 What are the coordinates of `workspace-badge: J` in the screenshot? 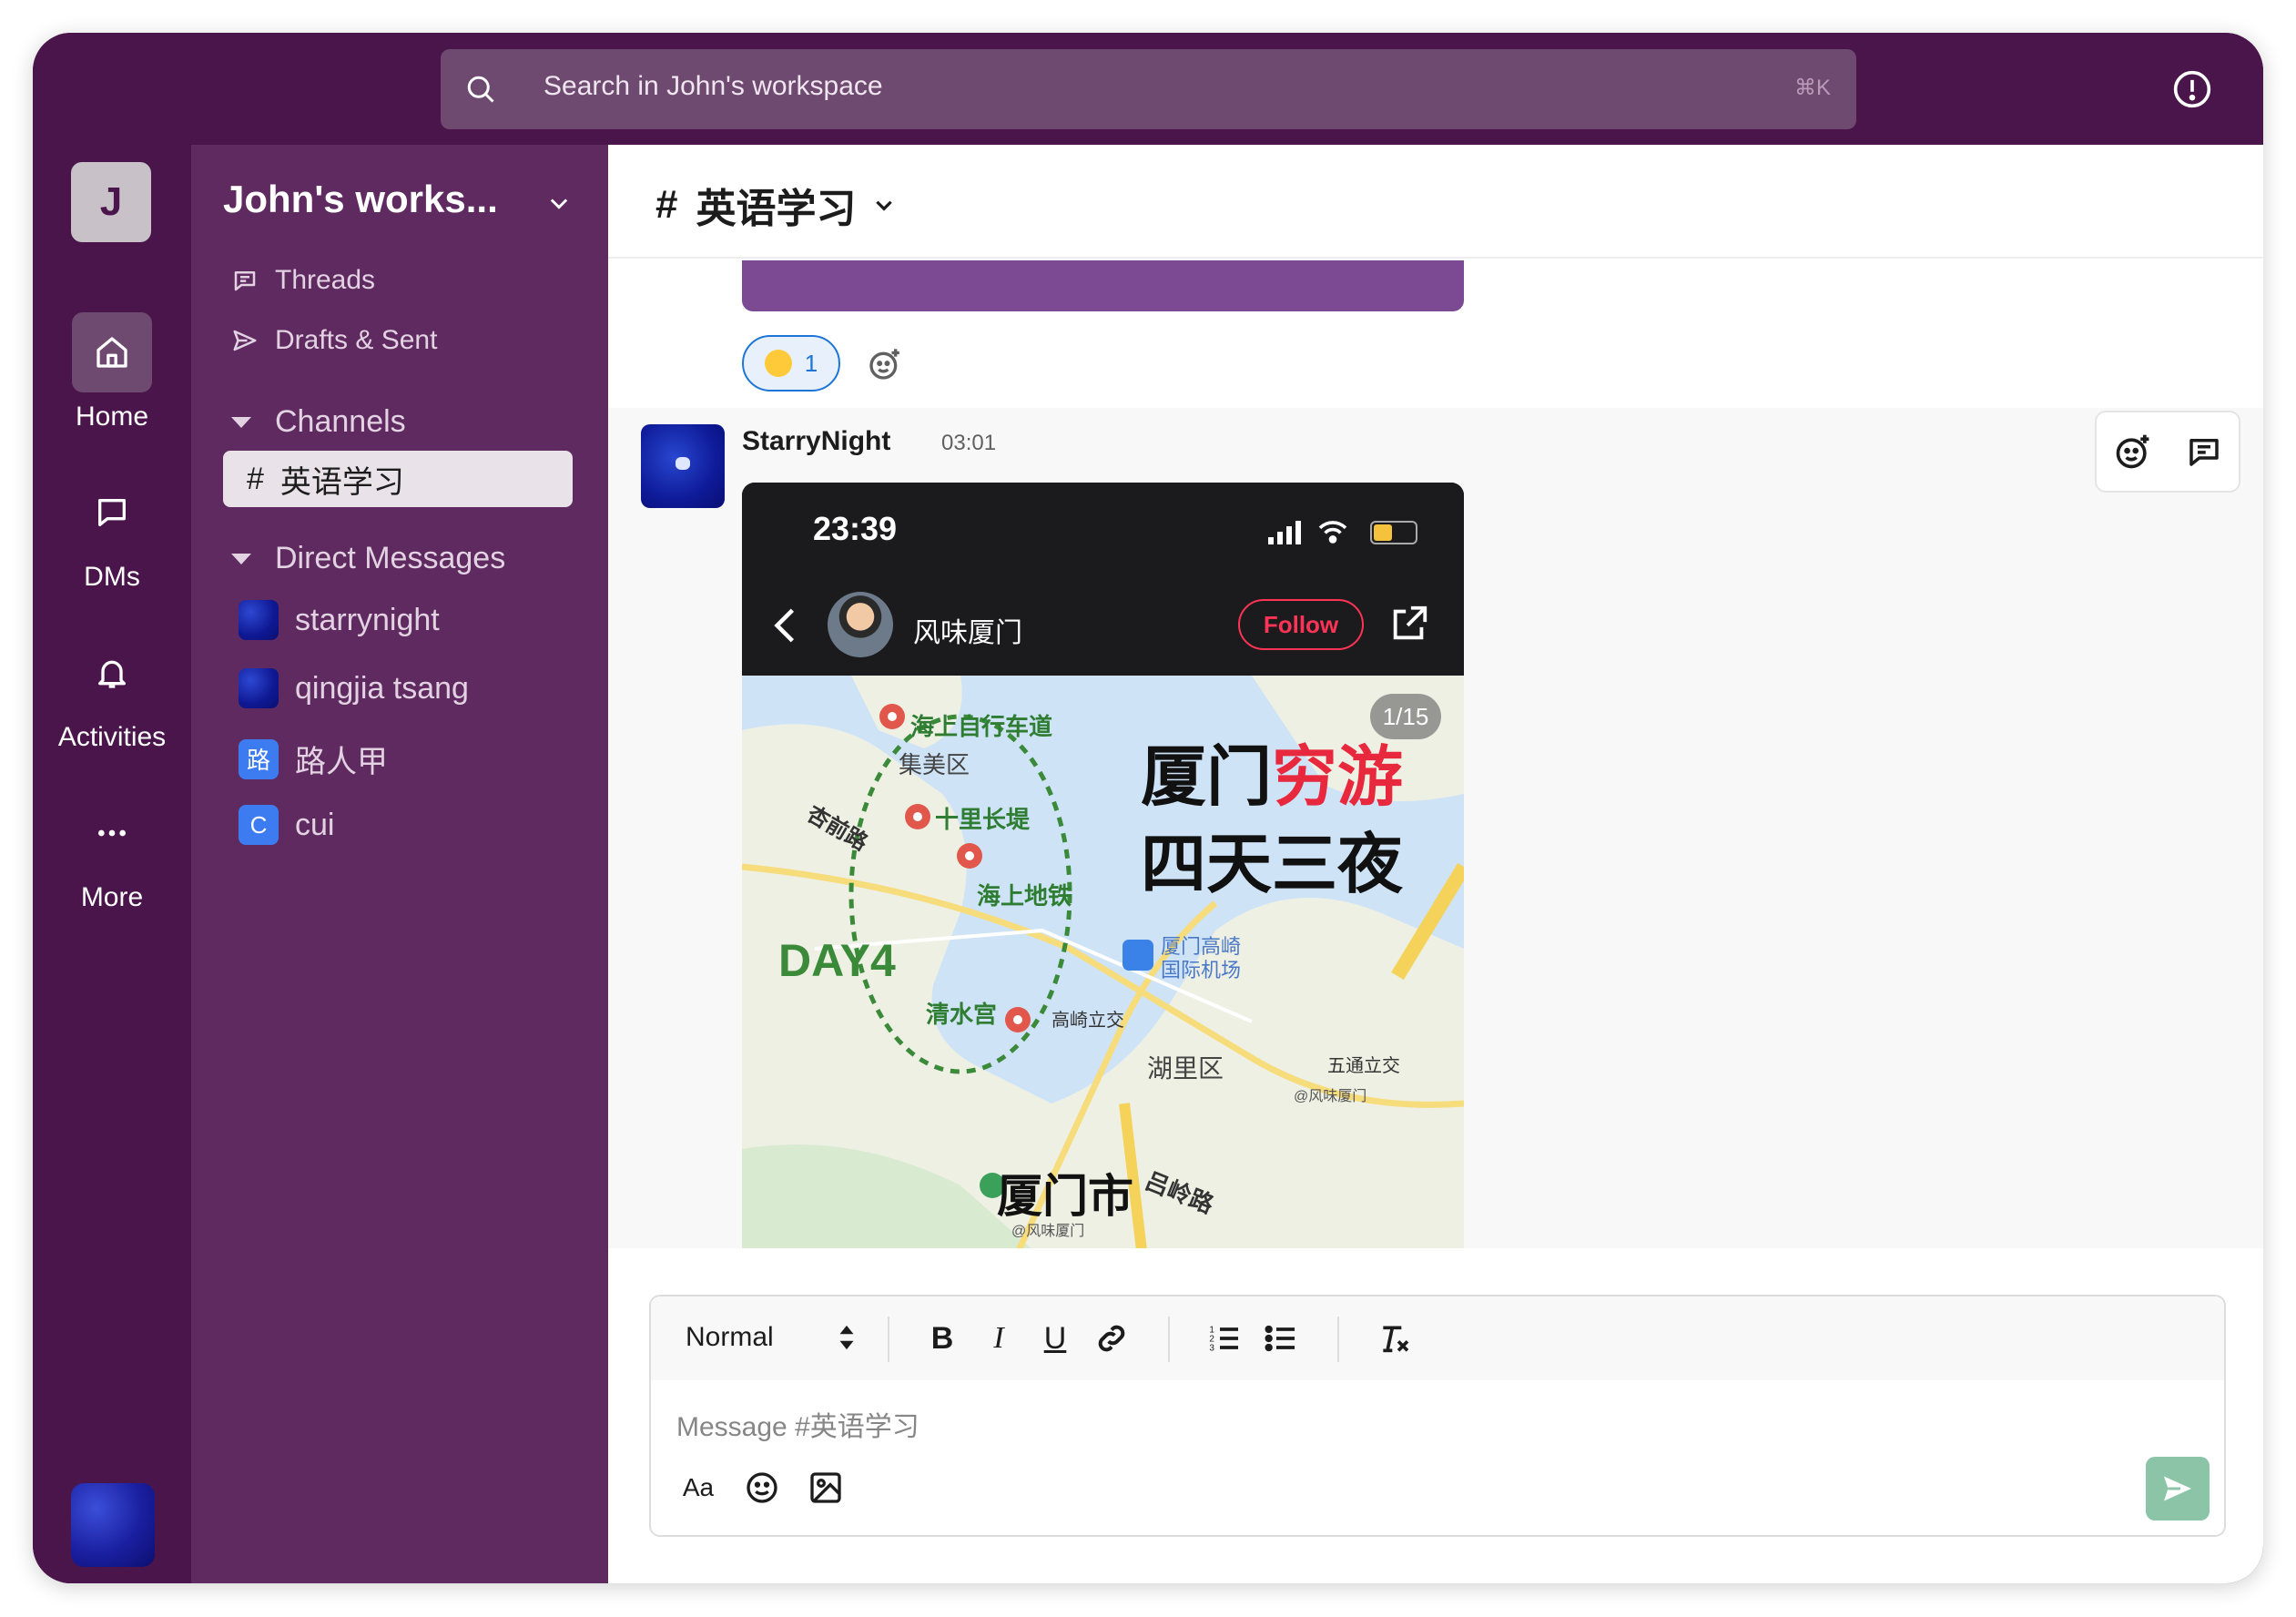 It's located at (111, 202).